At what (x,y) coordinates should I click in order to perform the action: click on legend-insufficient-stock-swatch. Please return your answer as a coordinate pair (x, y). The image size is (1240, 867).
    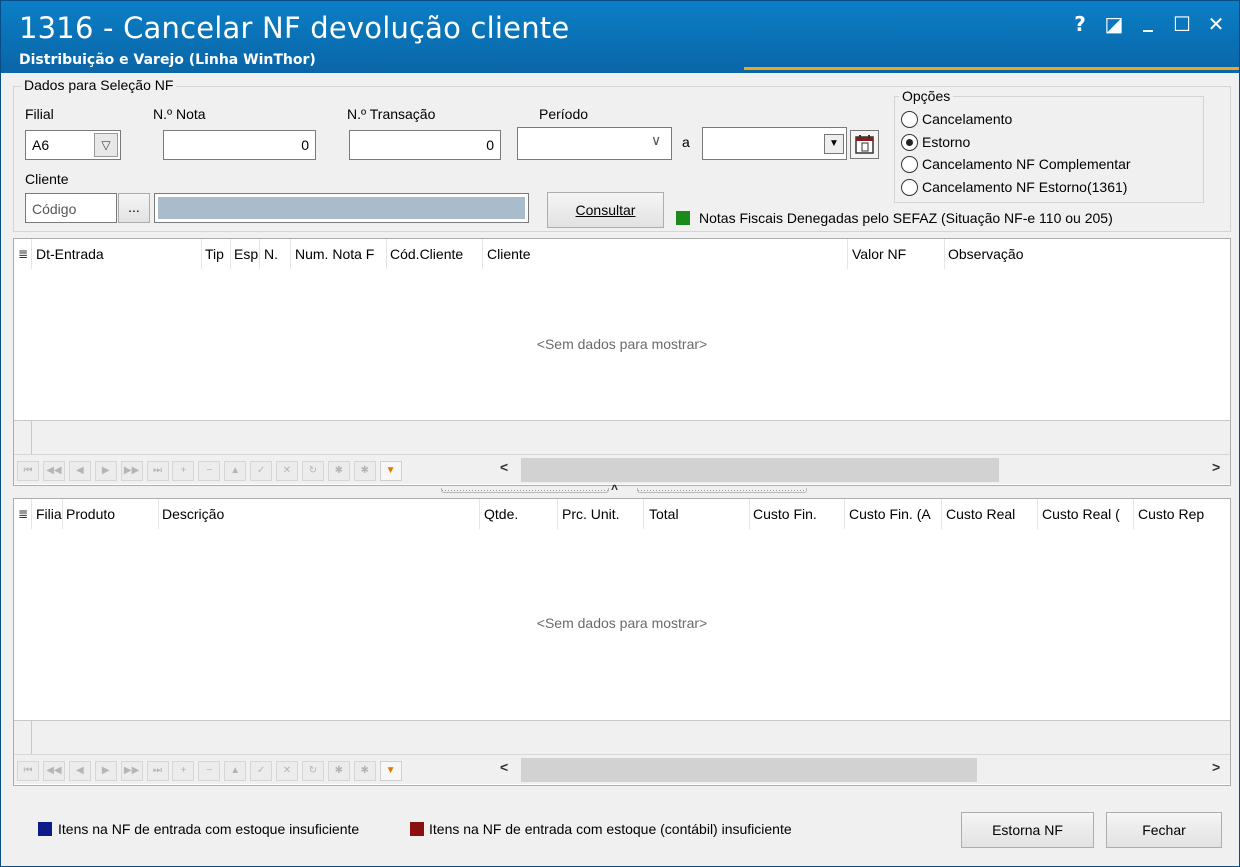
    Looking at the image, I should click on (45, 829).